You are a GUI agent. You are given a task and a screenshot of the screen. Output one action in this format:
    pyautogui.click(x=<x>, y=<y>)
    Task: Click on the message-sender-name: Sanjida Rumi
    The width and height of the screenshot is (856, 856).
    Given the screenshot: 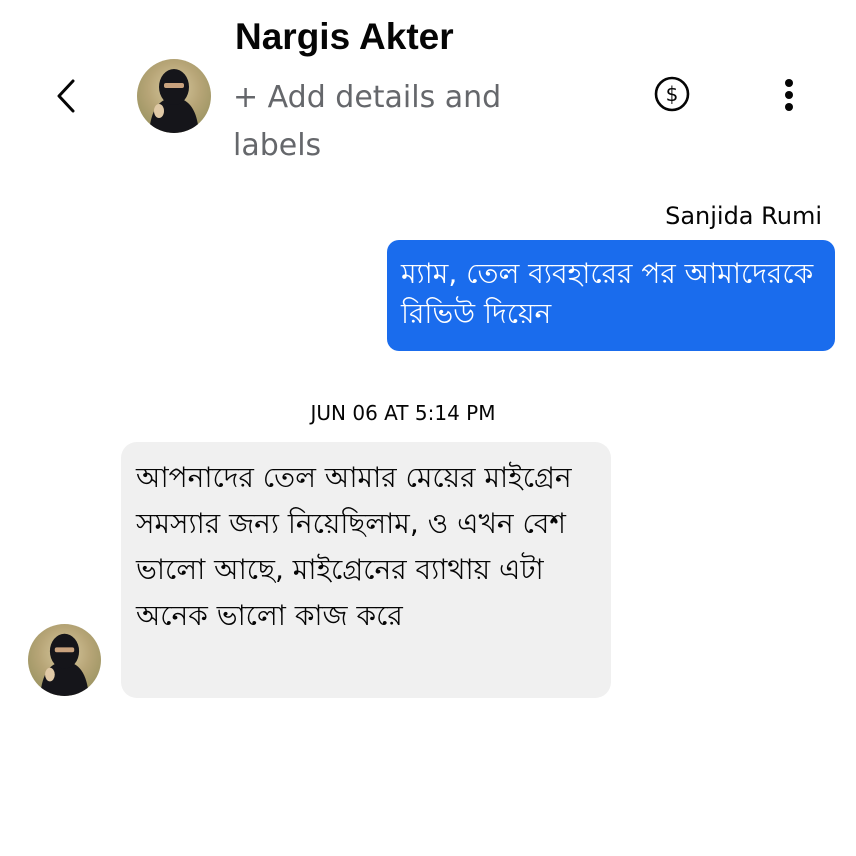 What is the action you would take?
    pyautogui.click(x=743, y=216)
    